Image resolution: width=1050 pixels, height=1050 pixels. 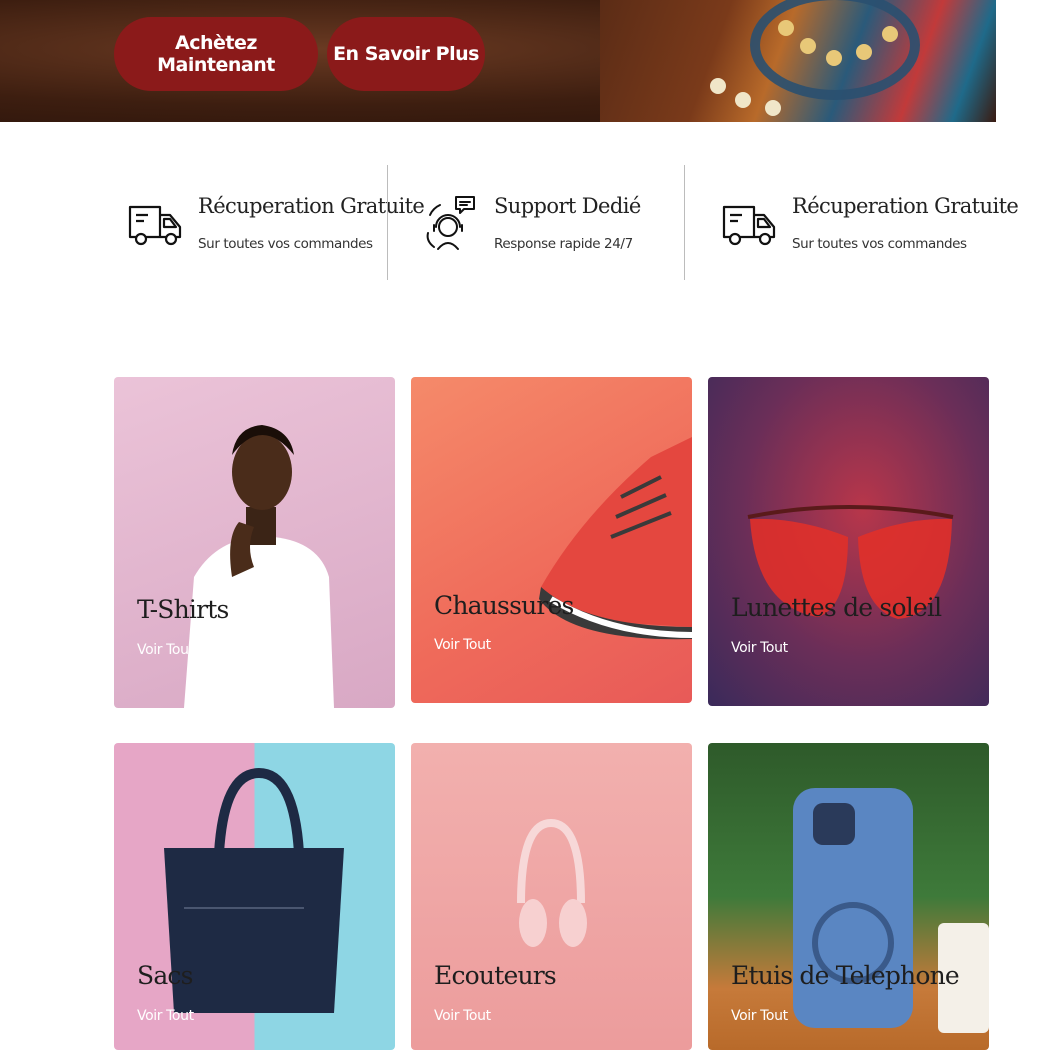 I want to click on learn-more-button: En Savoir Plus, so click(x=406, y=54).